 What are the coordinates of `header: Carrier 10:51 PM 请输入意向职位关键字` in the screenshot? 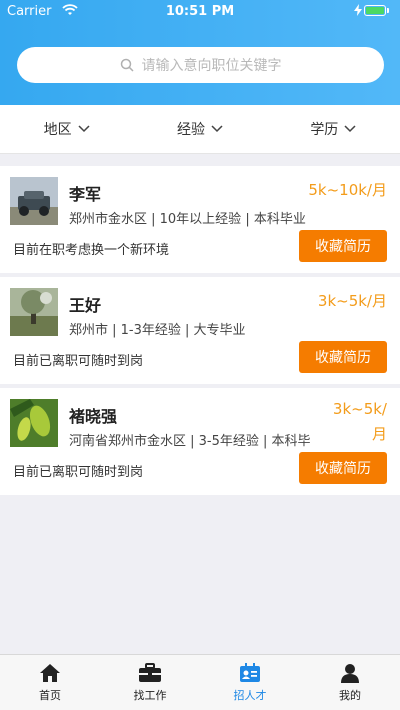 It's located at (200, 52).